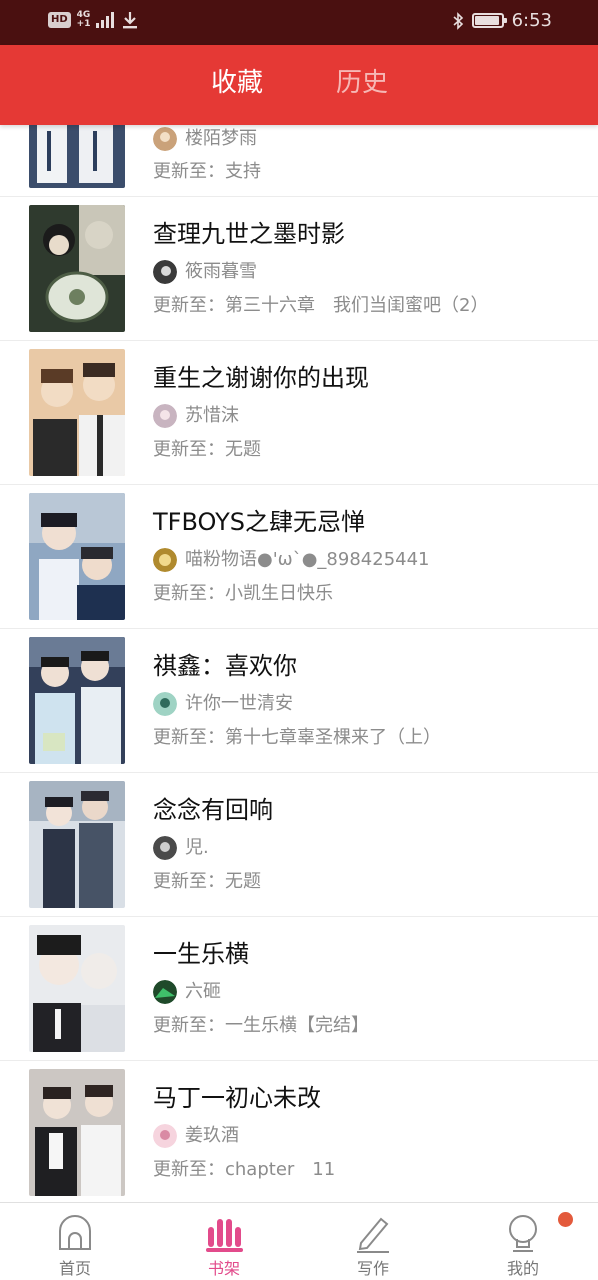  I want to click on book-author: 筱雨暮雪, so click(221, 271).